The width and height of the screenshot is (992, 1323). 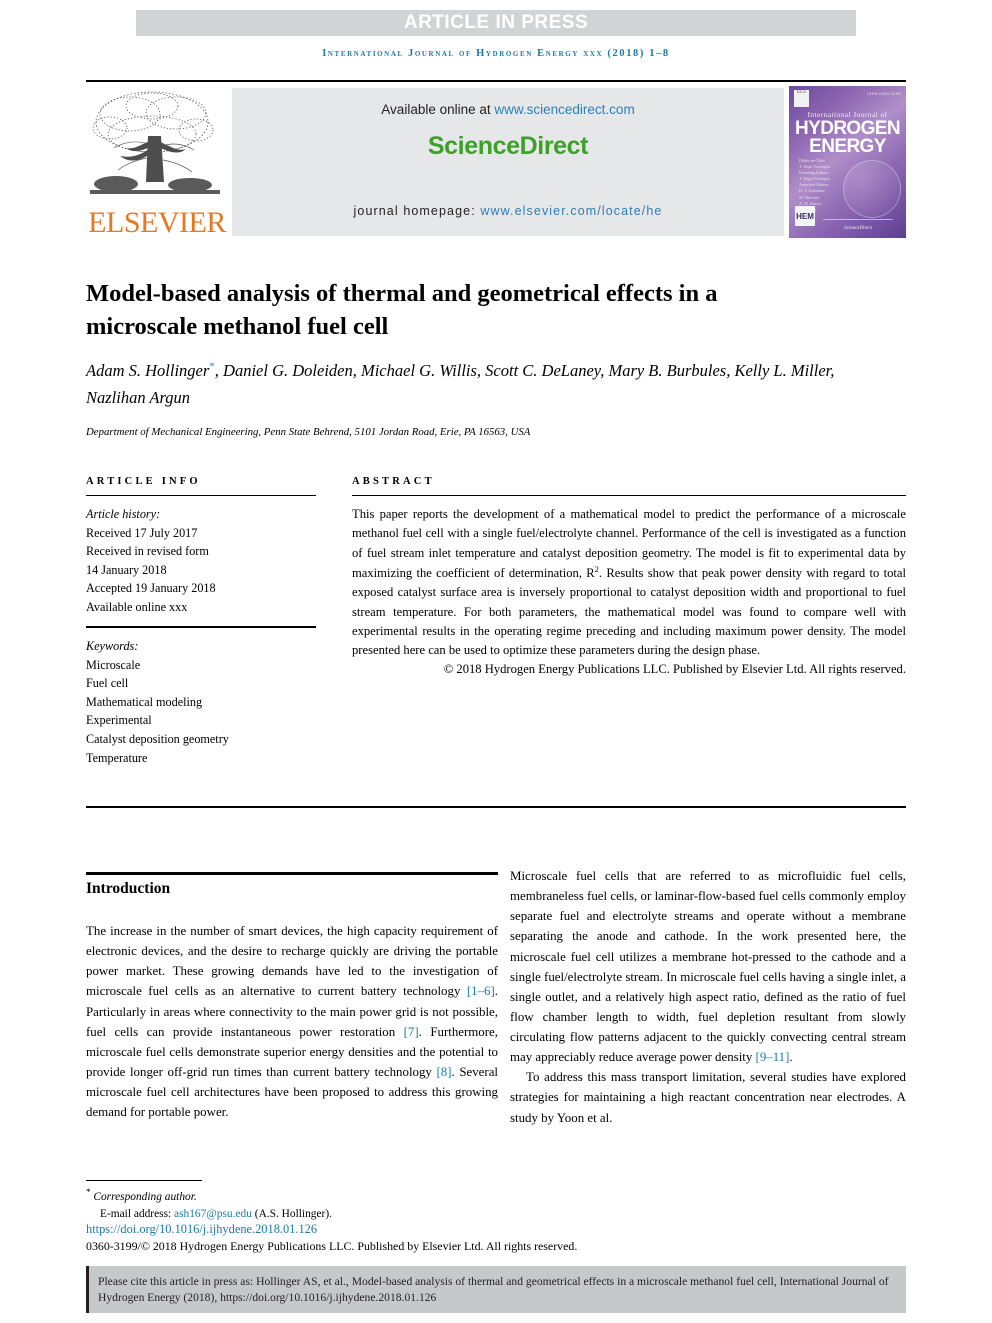 What do you see at coordinates (88, 1192) in the screenshot?
I see `footnote-star: *` at bounding box center [88, 1192].